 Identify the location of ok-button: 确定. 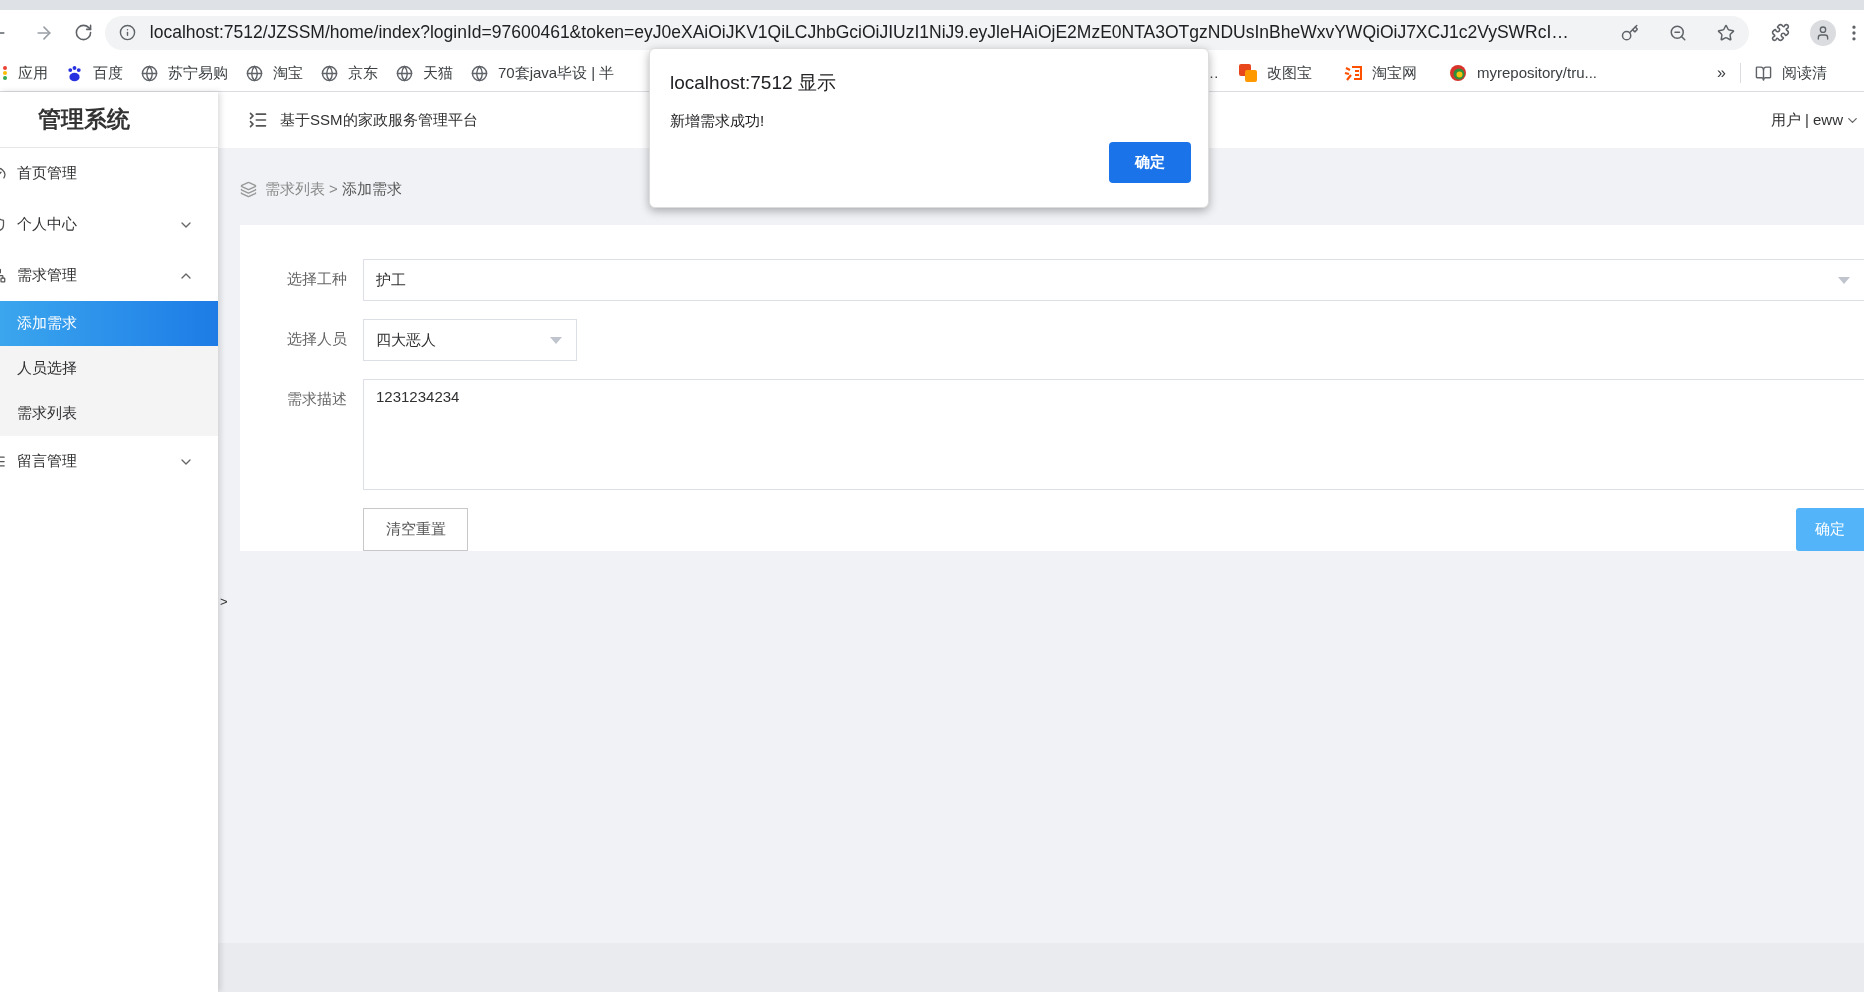
(1150, 162).